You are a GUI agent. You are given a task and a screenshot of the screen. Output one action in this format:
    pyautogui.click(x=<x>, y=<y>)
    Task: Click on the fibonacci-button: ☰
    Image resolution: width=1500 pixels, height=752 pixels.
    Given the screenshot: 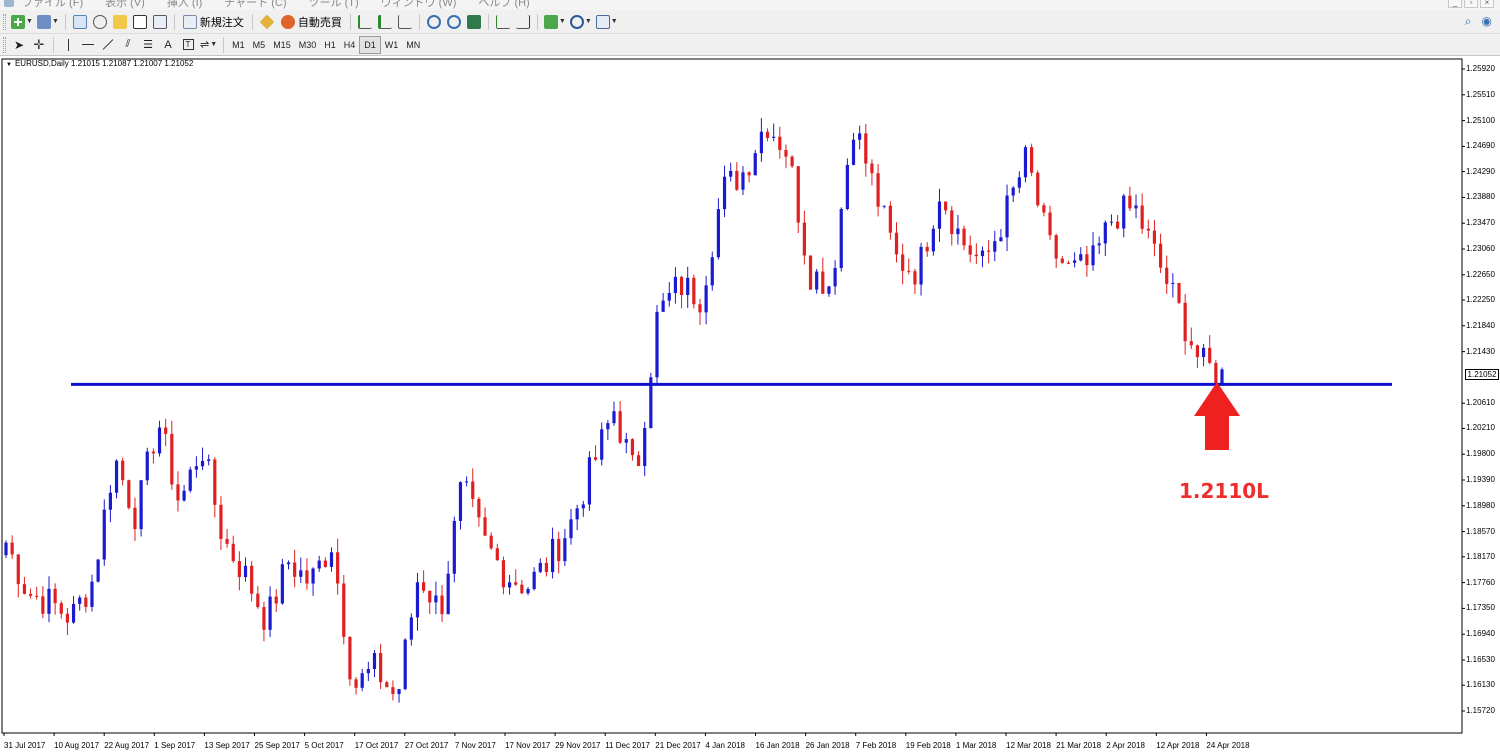 What is the action you would take?
    pyautogui.click(x=148, y=45)
    